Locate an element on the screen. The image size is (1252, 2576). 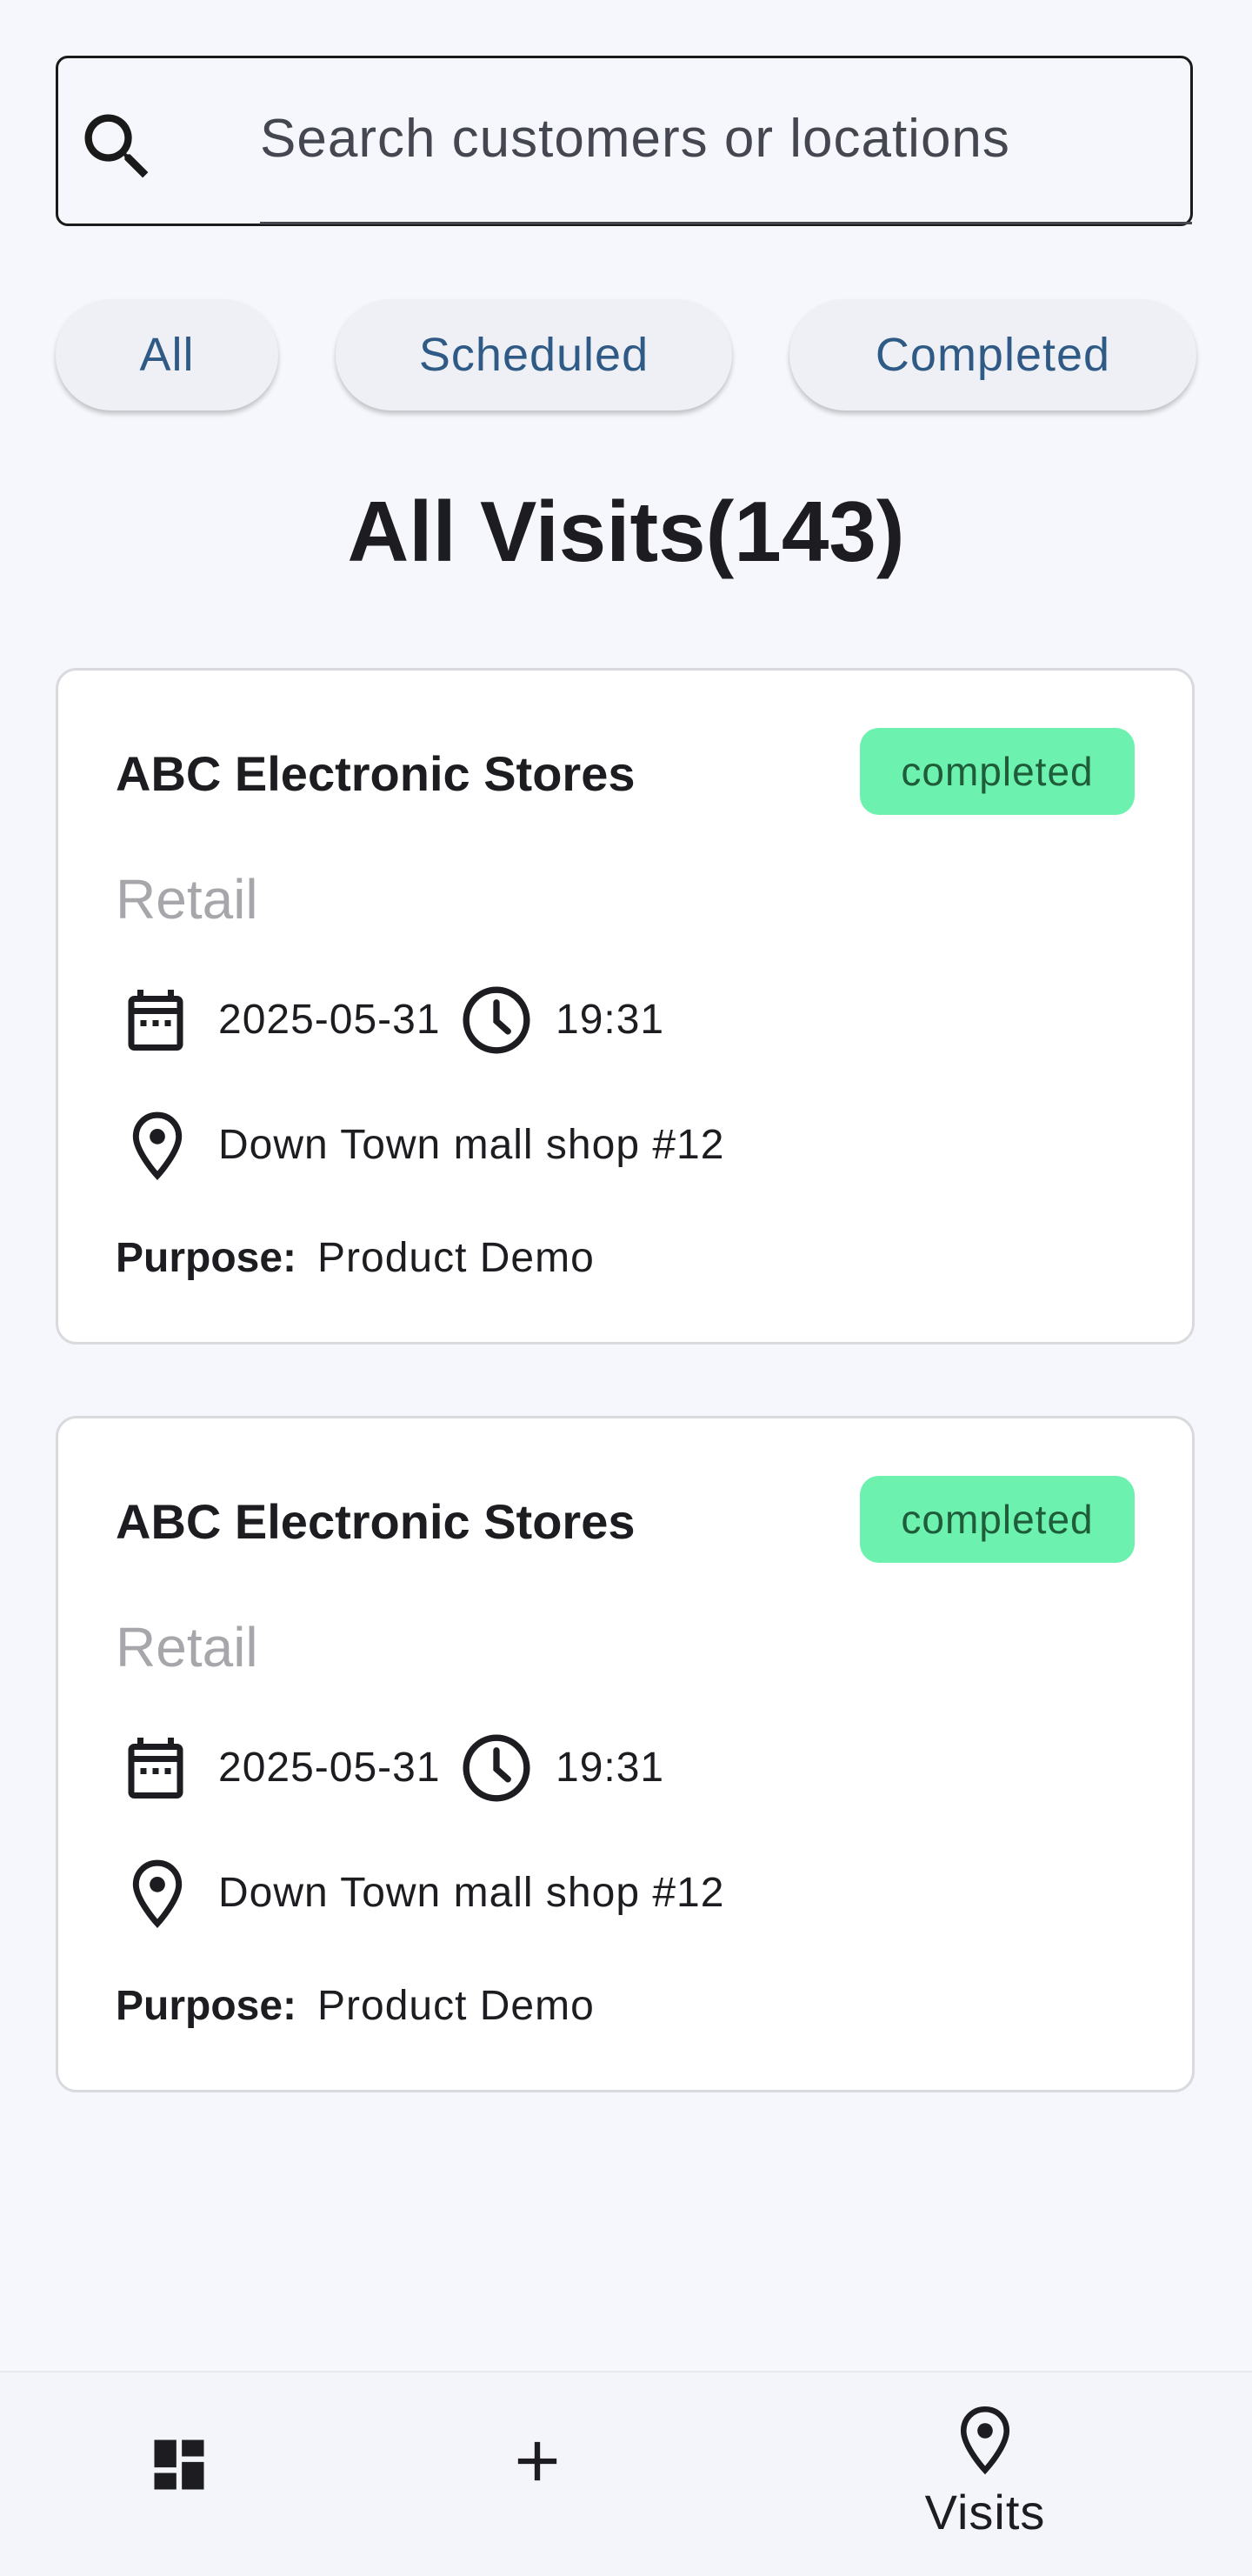
dashboard-icon is located at coordinates (179, 2465).